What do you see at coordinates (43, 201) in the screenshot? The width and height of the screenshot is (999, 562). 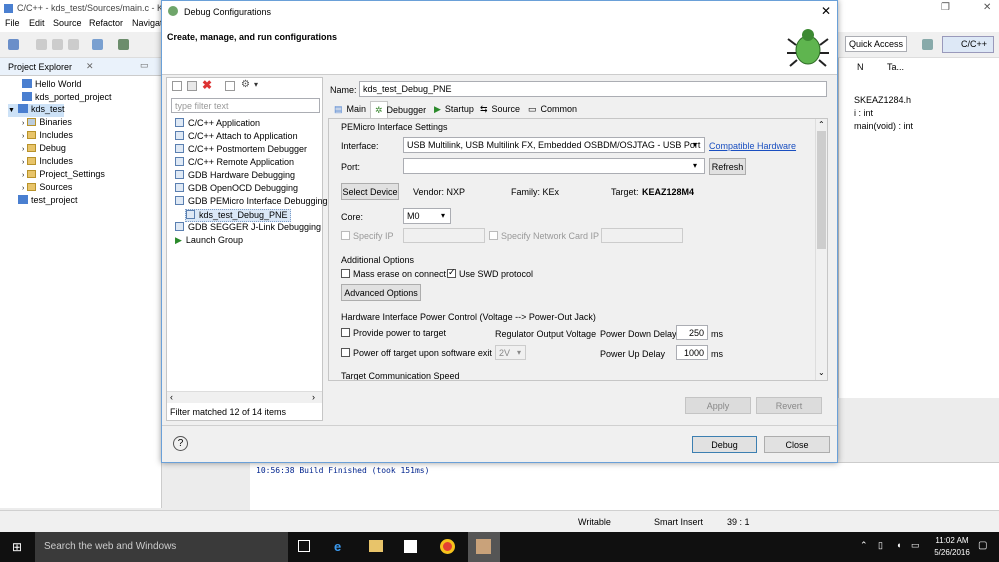 I see `tree-item: test_project` at bounding box center [43, 201].